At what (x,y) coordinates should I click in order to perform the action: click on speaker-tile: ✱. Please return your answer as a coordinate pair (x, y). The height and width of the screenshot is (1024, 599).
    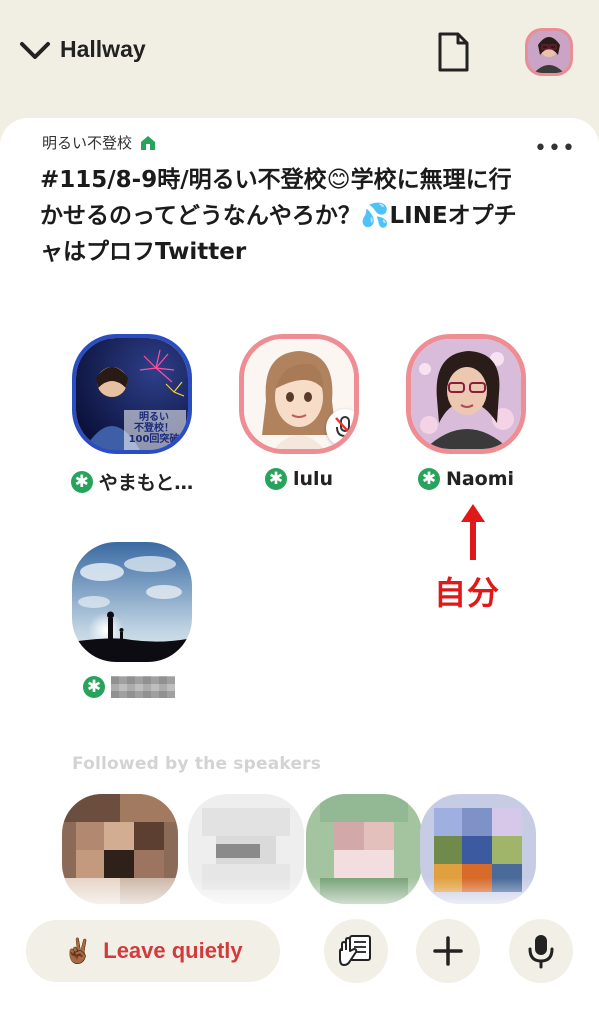
    Looking at the image, I should click on (132, 620).